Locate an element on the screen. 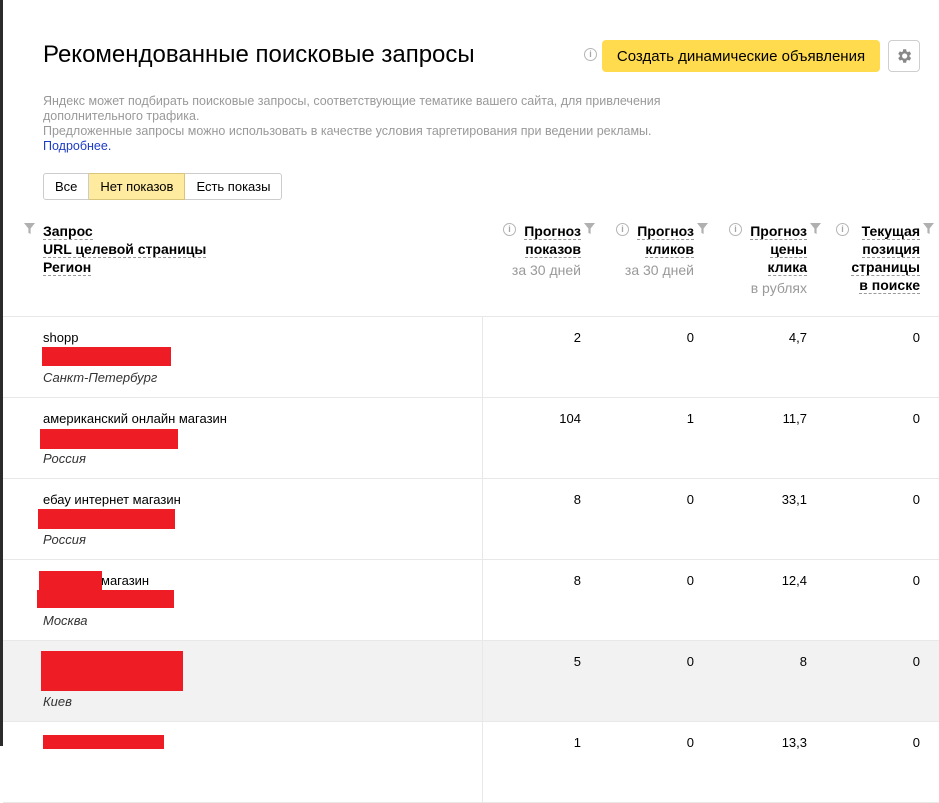  create-dynamic-ads-button: Создать динамические объявления is located at coordinates (741, 56).